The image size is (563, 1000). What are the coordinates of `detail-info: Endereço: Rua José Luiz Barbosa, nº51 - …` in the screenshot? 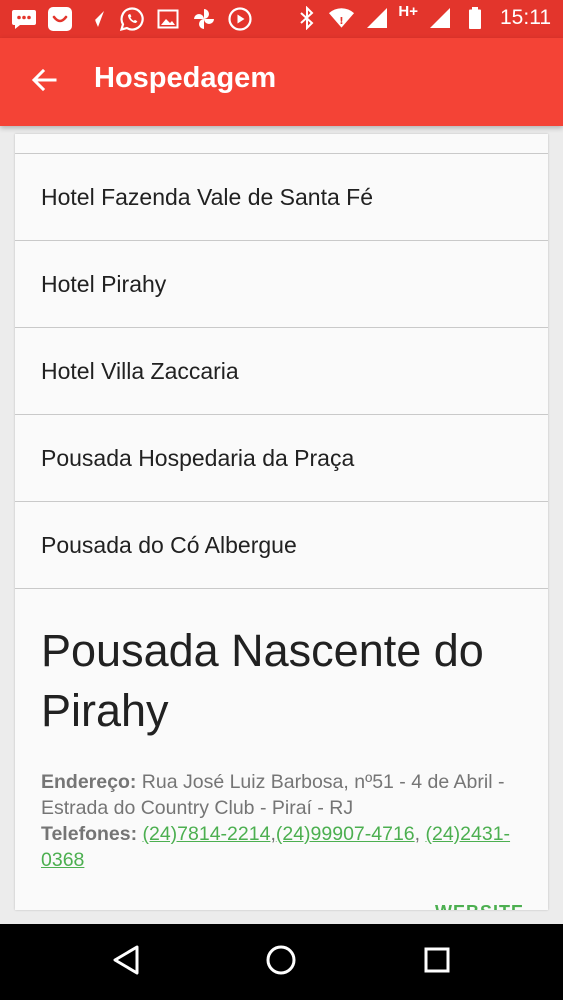 It's located at (282, 821).